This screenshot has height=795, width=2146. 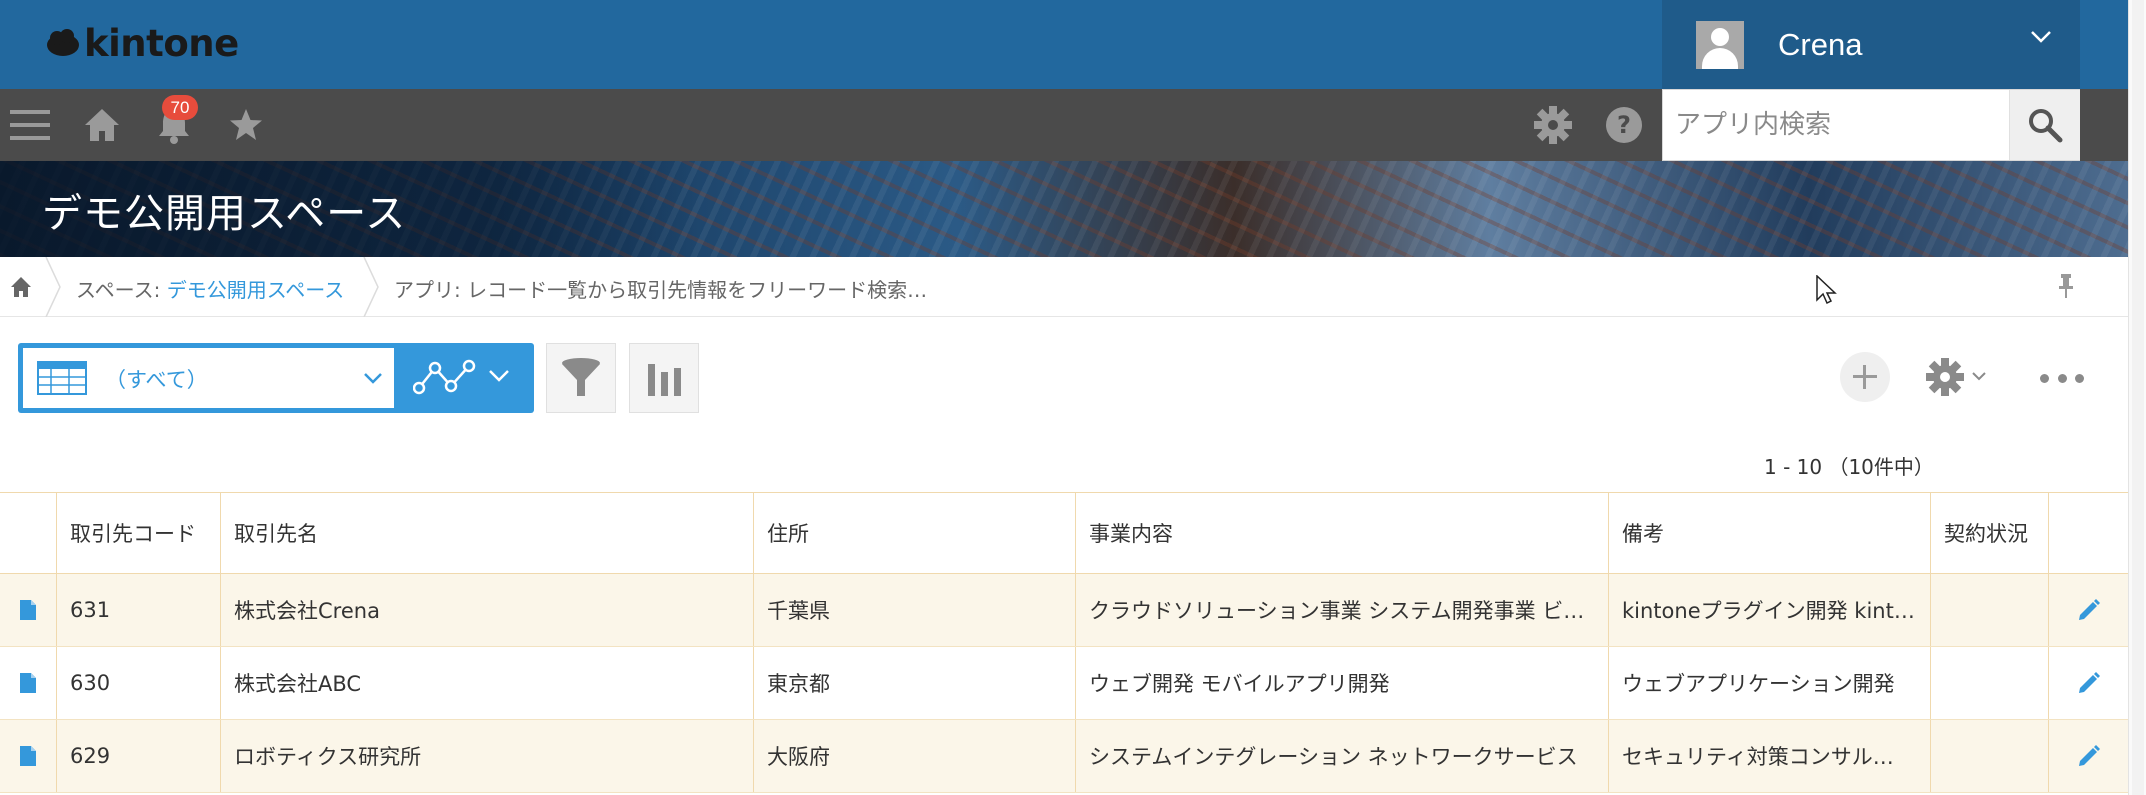 I want to click on cell-name: ロボティクス研究所, so click(x=487, y=756).